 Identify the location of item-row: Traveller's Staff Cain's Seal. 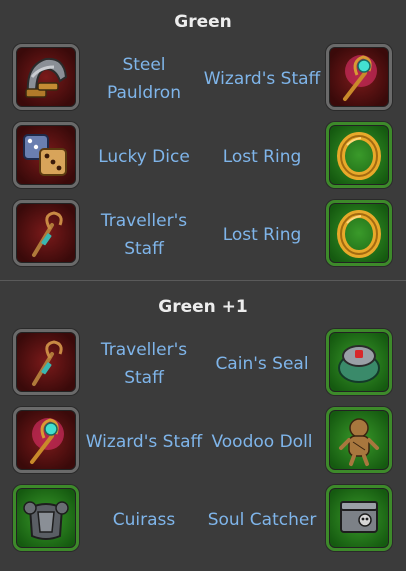
(203, 364).